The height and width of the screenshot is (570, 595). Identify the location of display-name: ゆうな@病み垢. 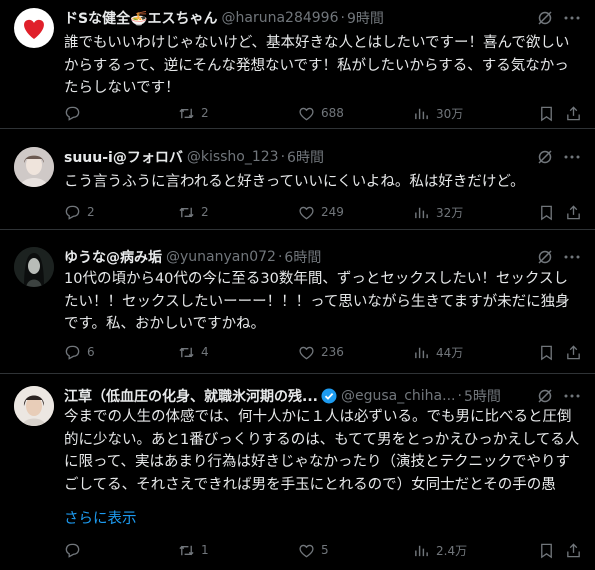
(113, 257).